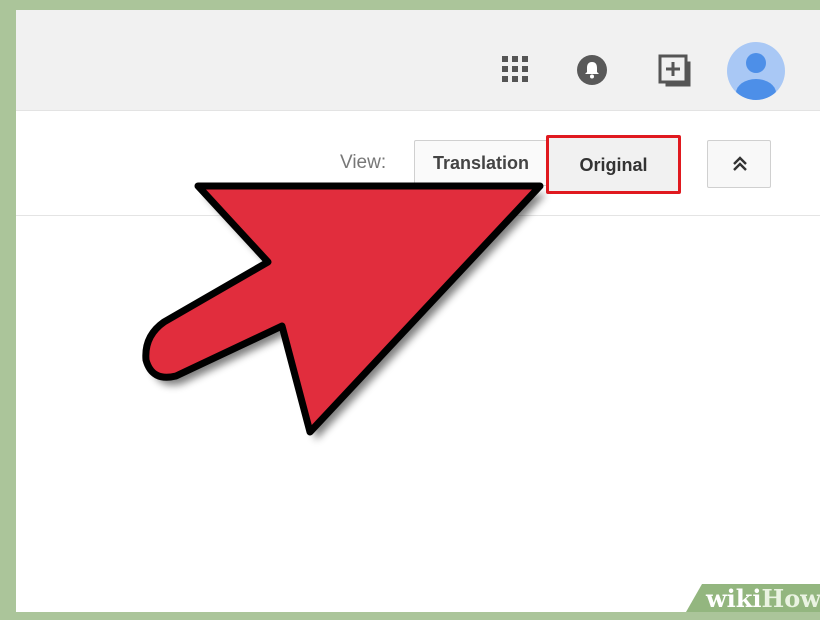 Image resolution: width=820 pixels, height=620 pixels. I want to click on share-add-icon, so click(675, 71).